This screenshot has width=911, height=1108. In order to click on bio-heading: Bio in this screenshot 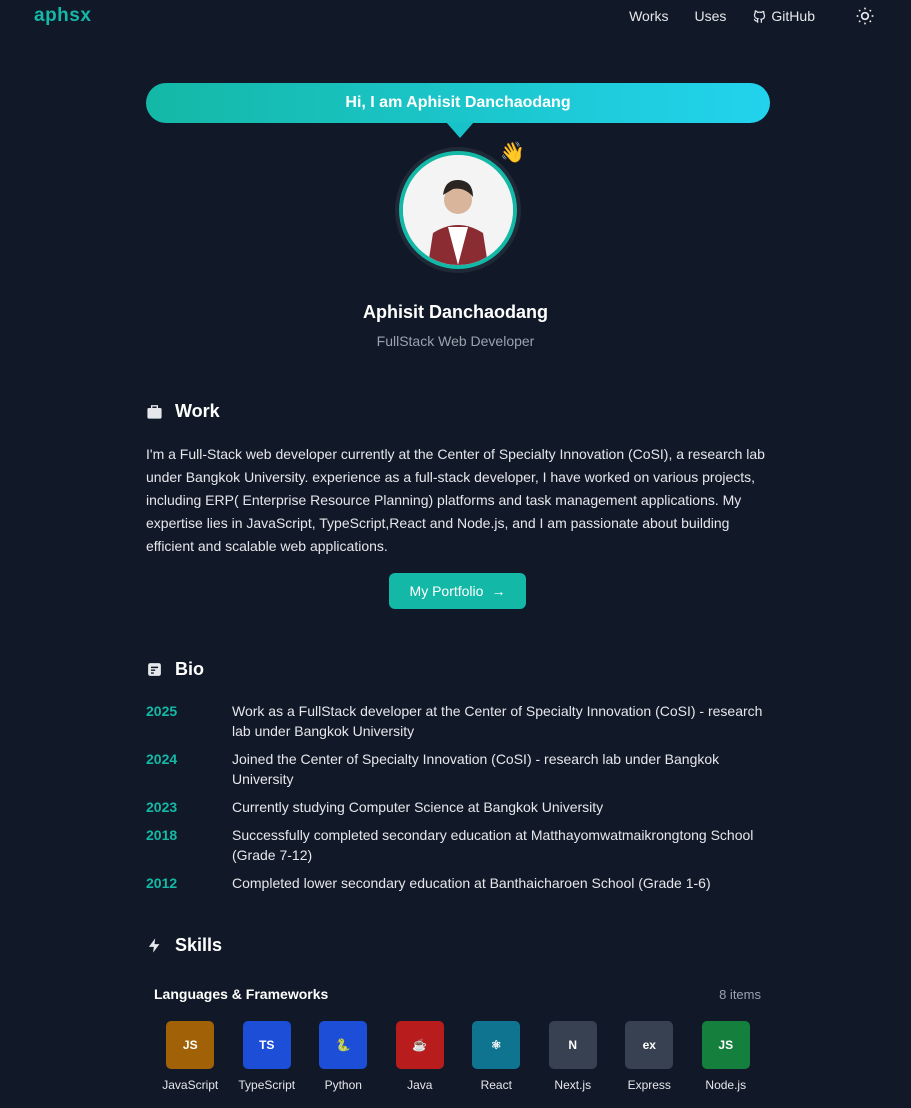, I will do `click(175, 669)`.